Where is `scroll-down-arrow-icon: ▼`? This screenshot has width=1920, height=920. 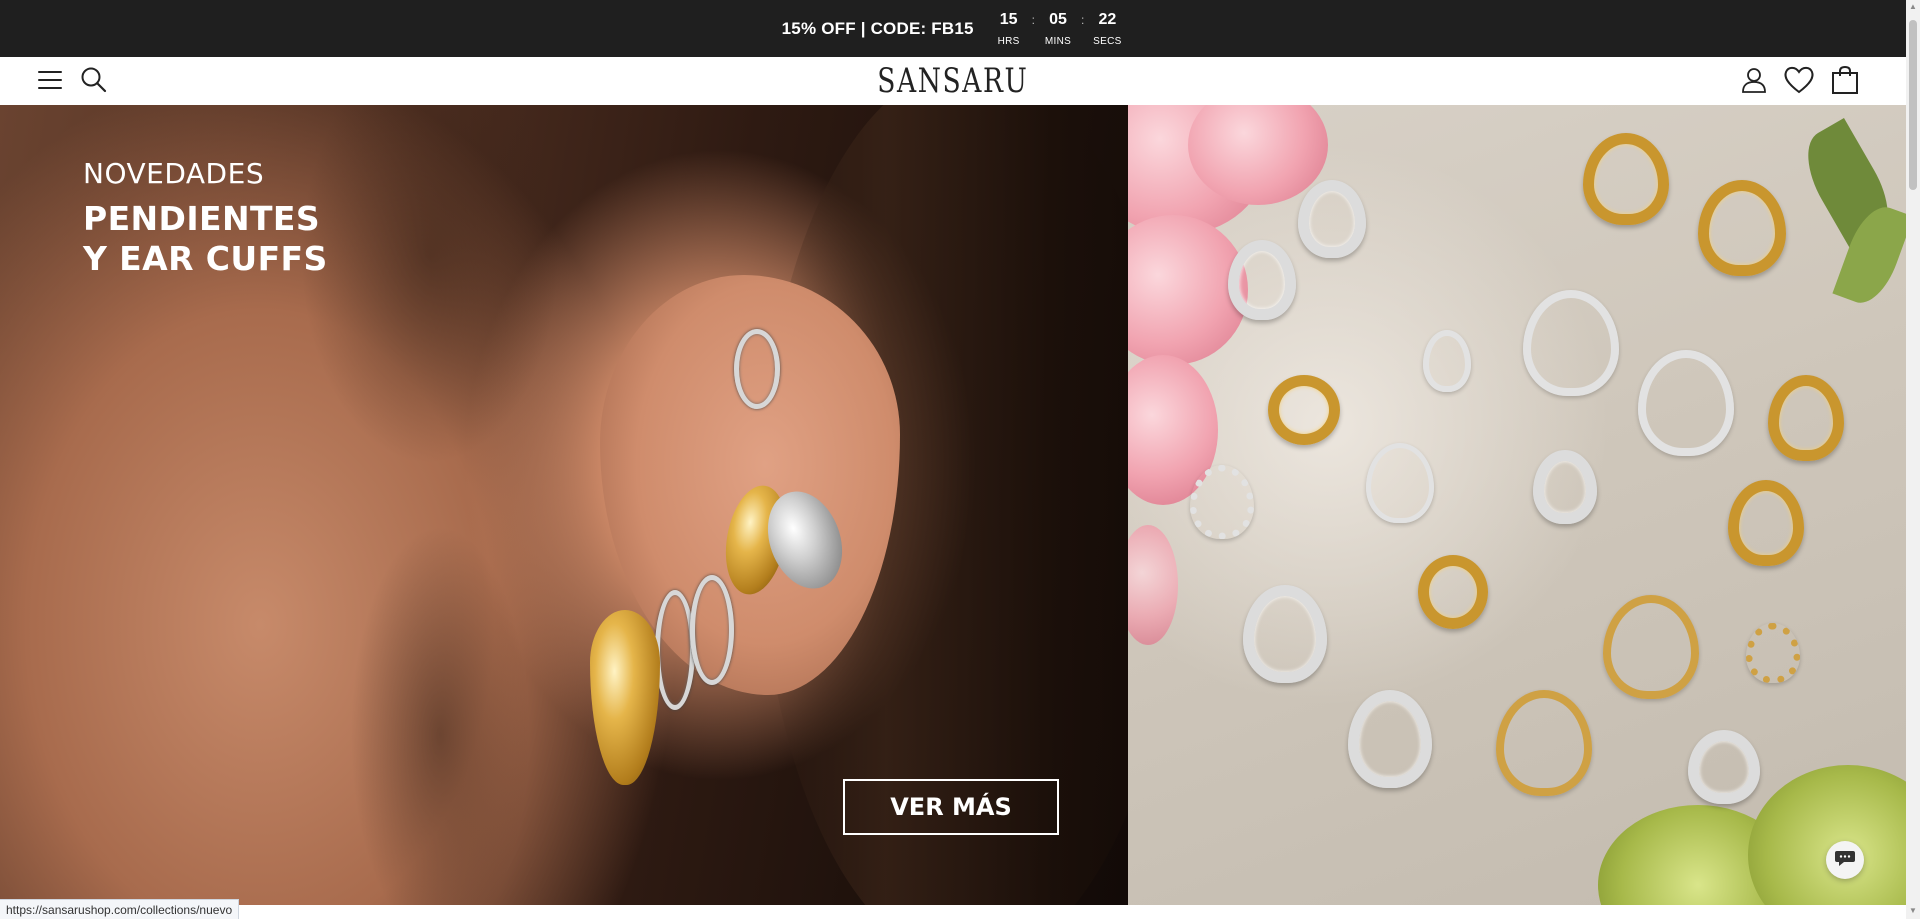 scroll-down-arrow-icon: ▼ is located at coordinates (1913, 911).